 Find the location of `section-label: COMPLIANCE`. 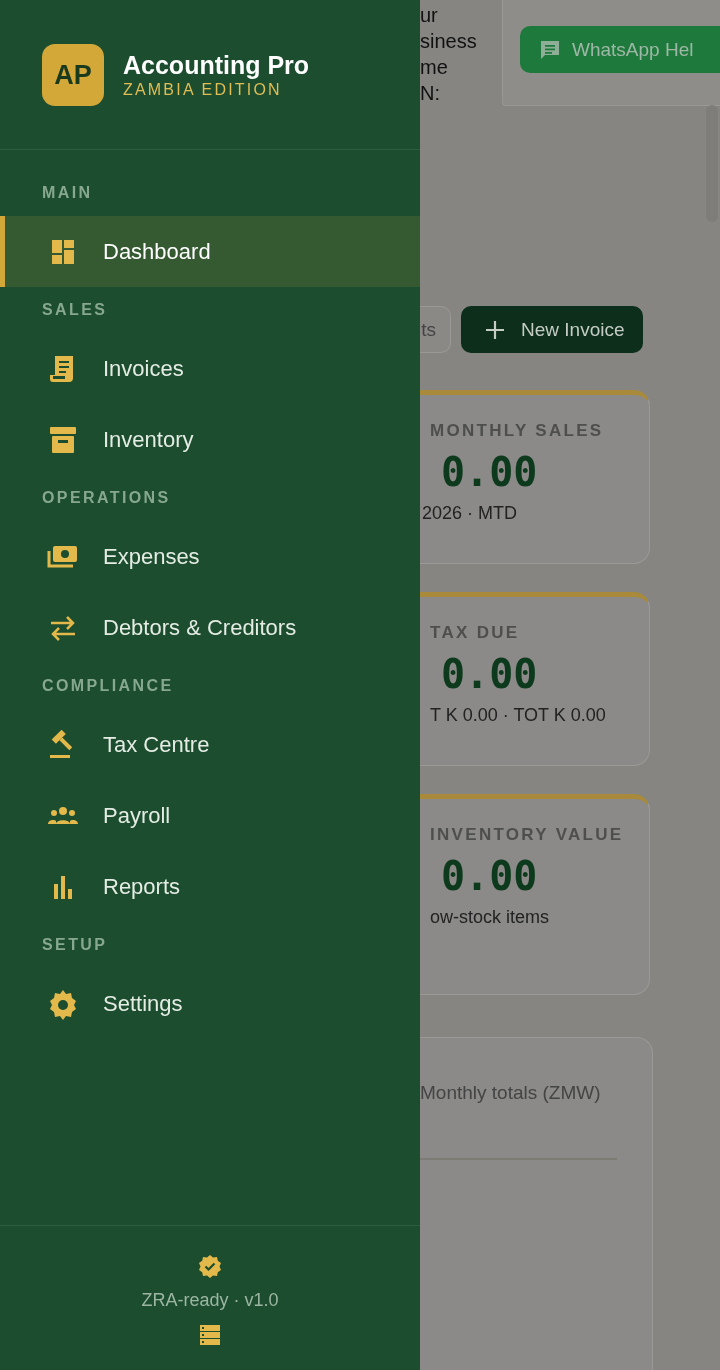

section-label: COMPLIANCE is located at coordinates (108, 686).